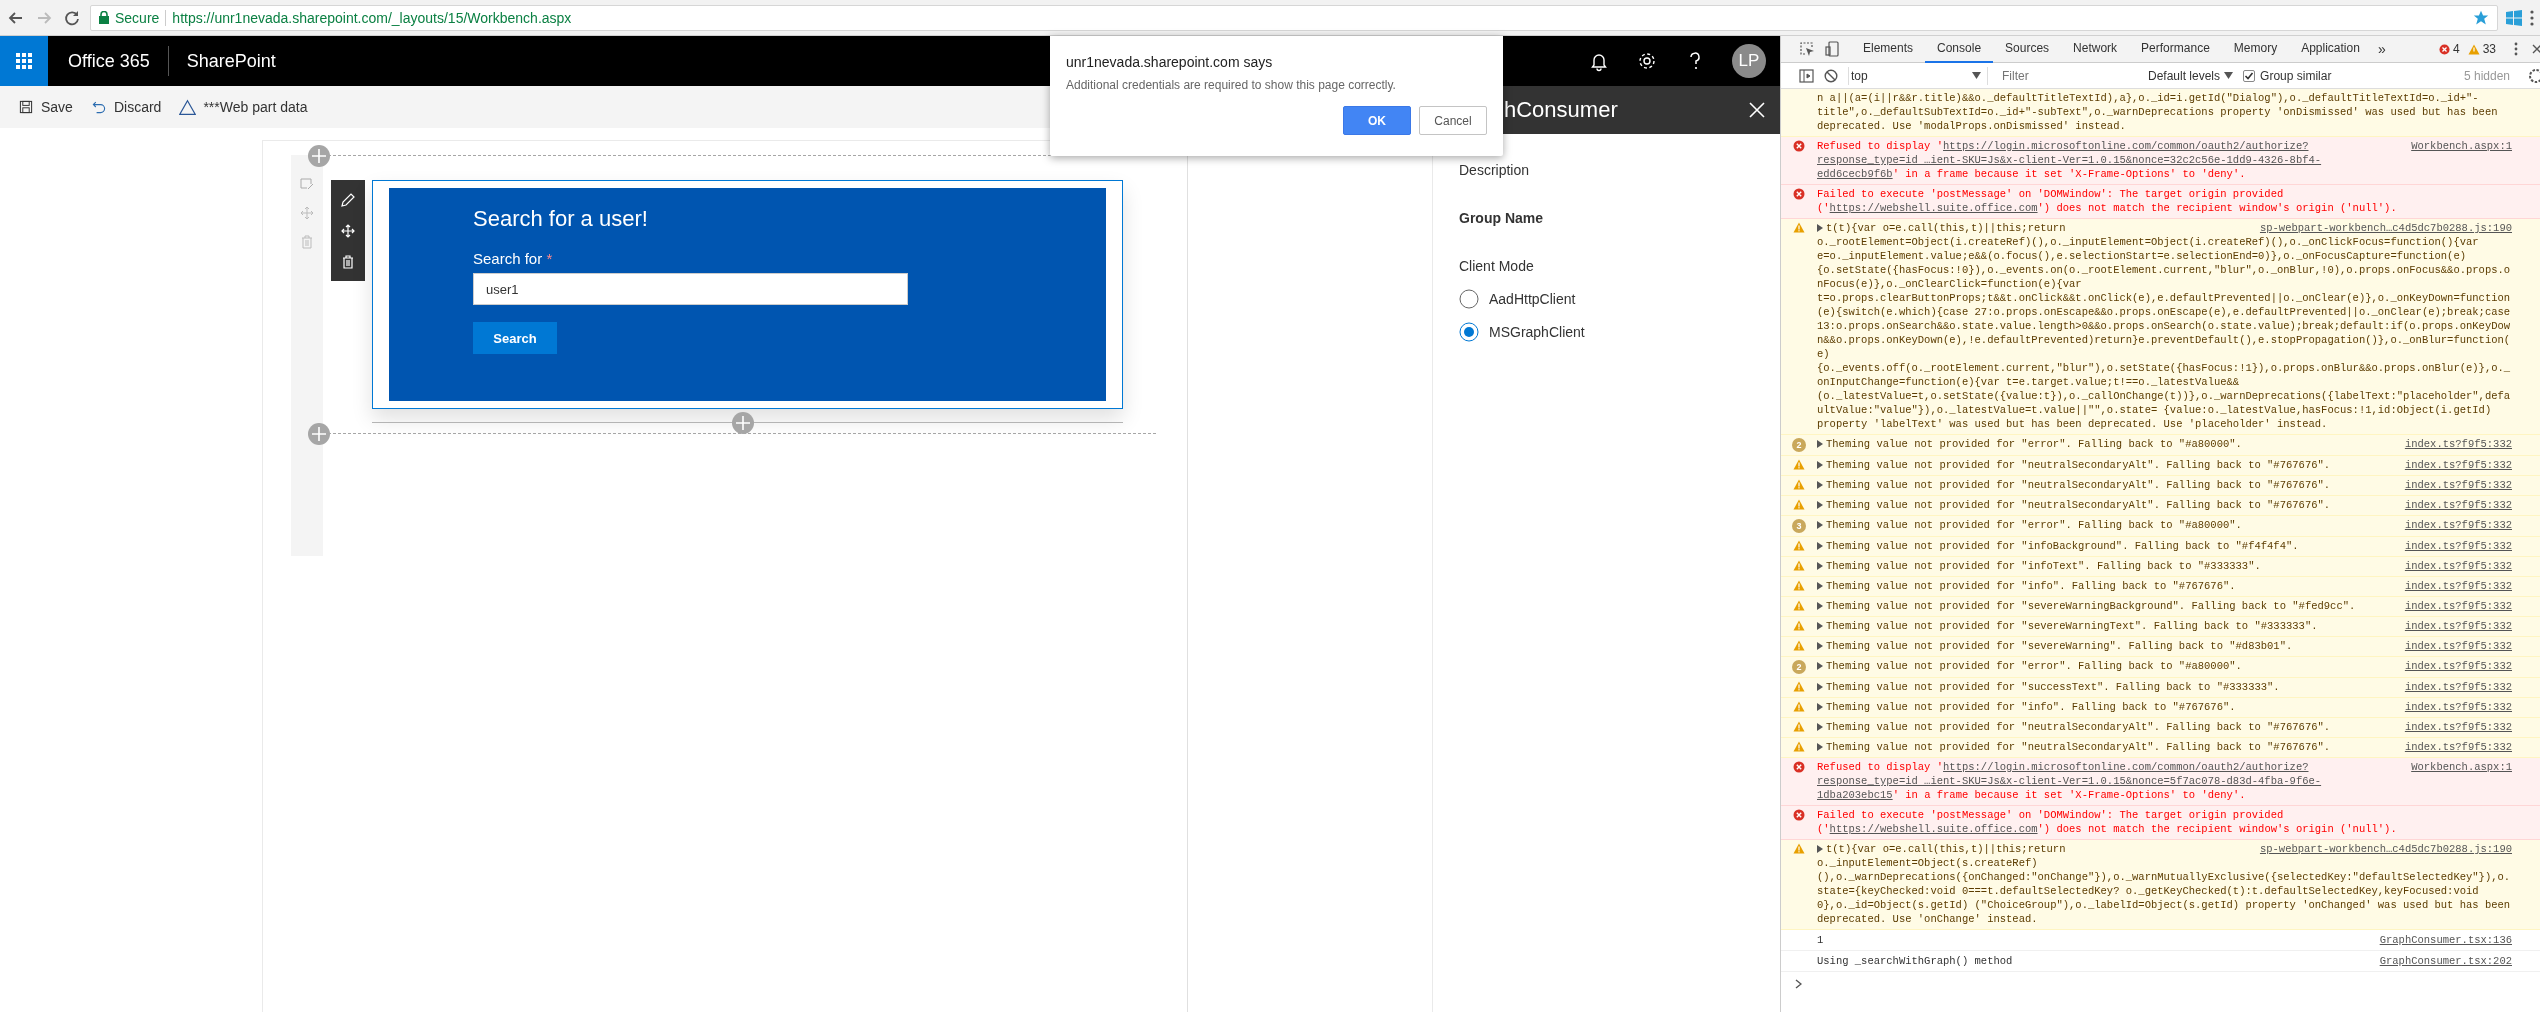  I want to click on error-icon, so click(1799, 146).